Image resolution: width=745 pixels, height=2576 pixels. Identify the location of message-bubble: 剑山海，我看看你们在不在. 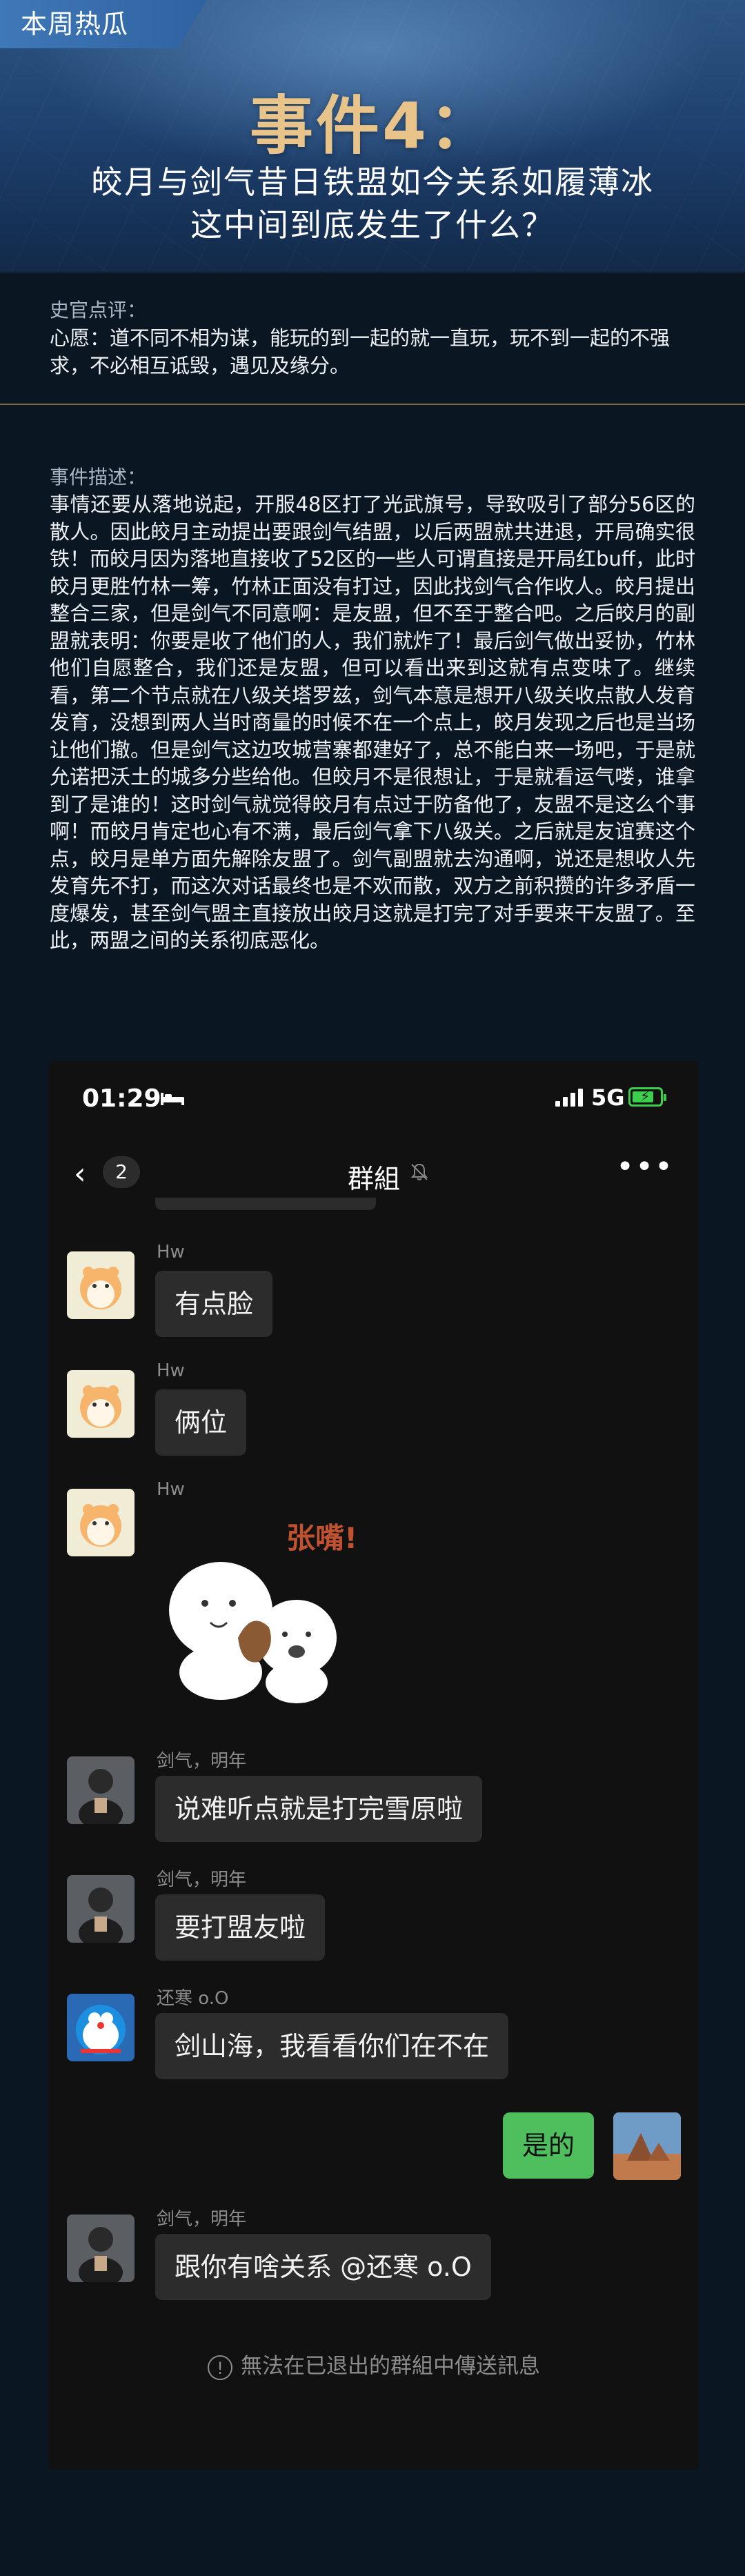
(332, 2046).